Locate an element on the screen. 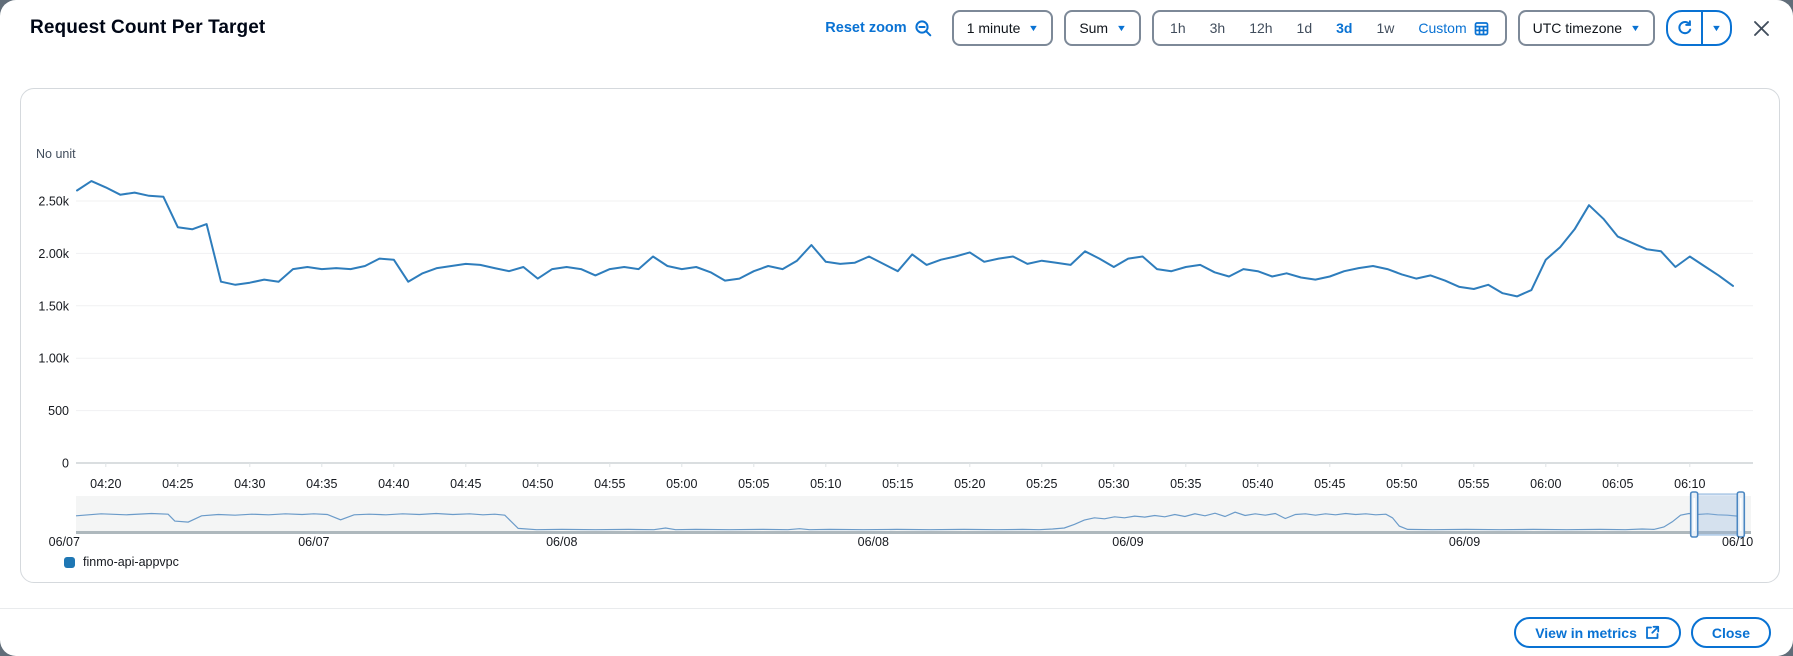  statistic-dropdown: Sum ▼ is located at coordinates (1103, 28).